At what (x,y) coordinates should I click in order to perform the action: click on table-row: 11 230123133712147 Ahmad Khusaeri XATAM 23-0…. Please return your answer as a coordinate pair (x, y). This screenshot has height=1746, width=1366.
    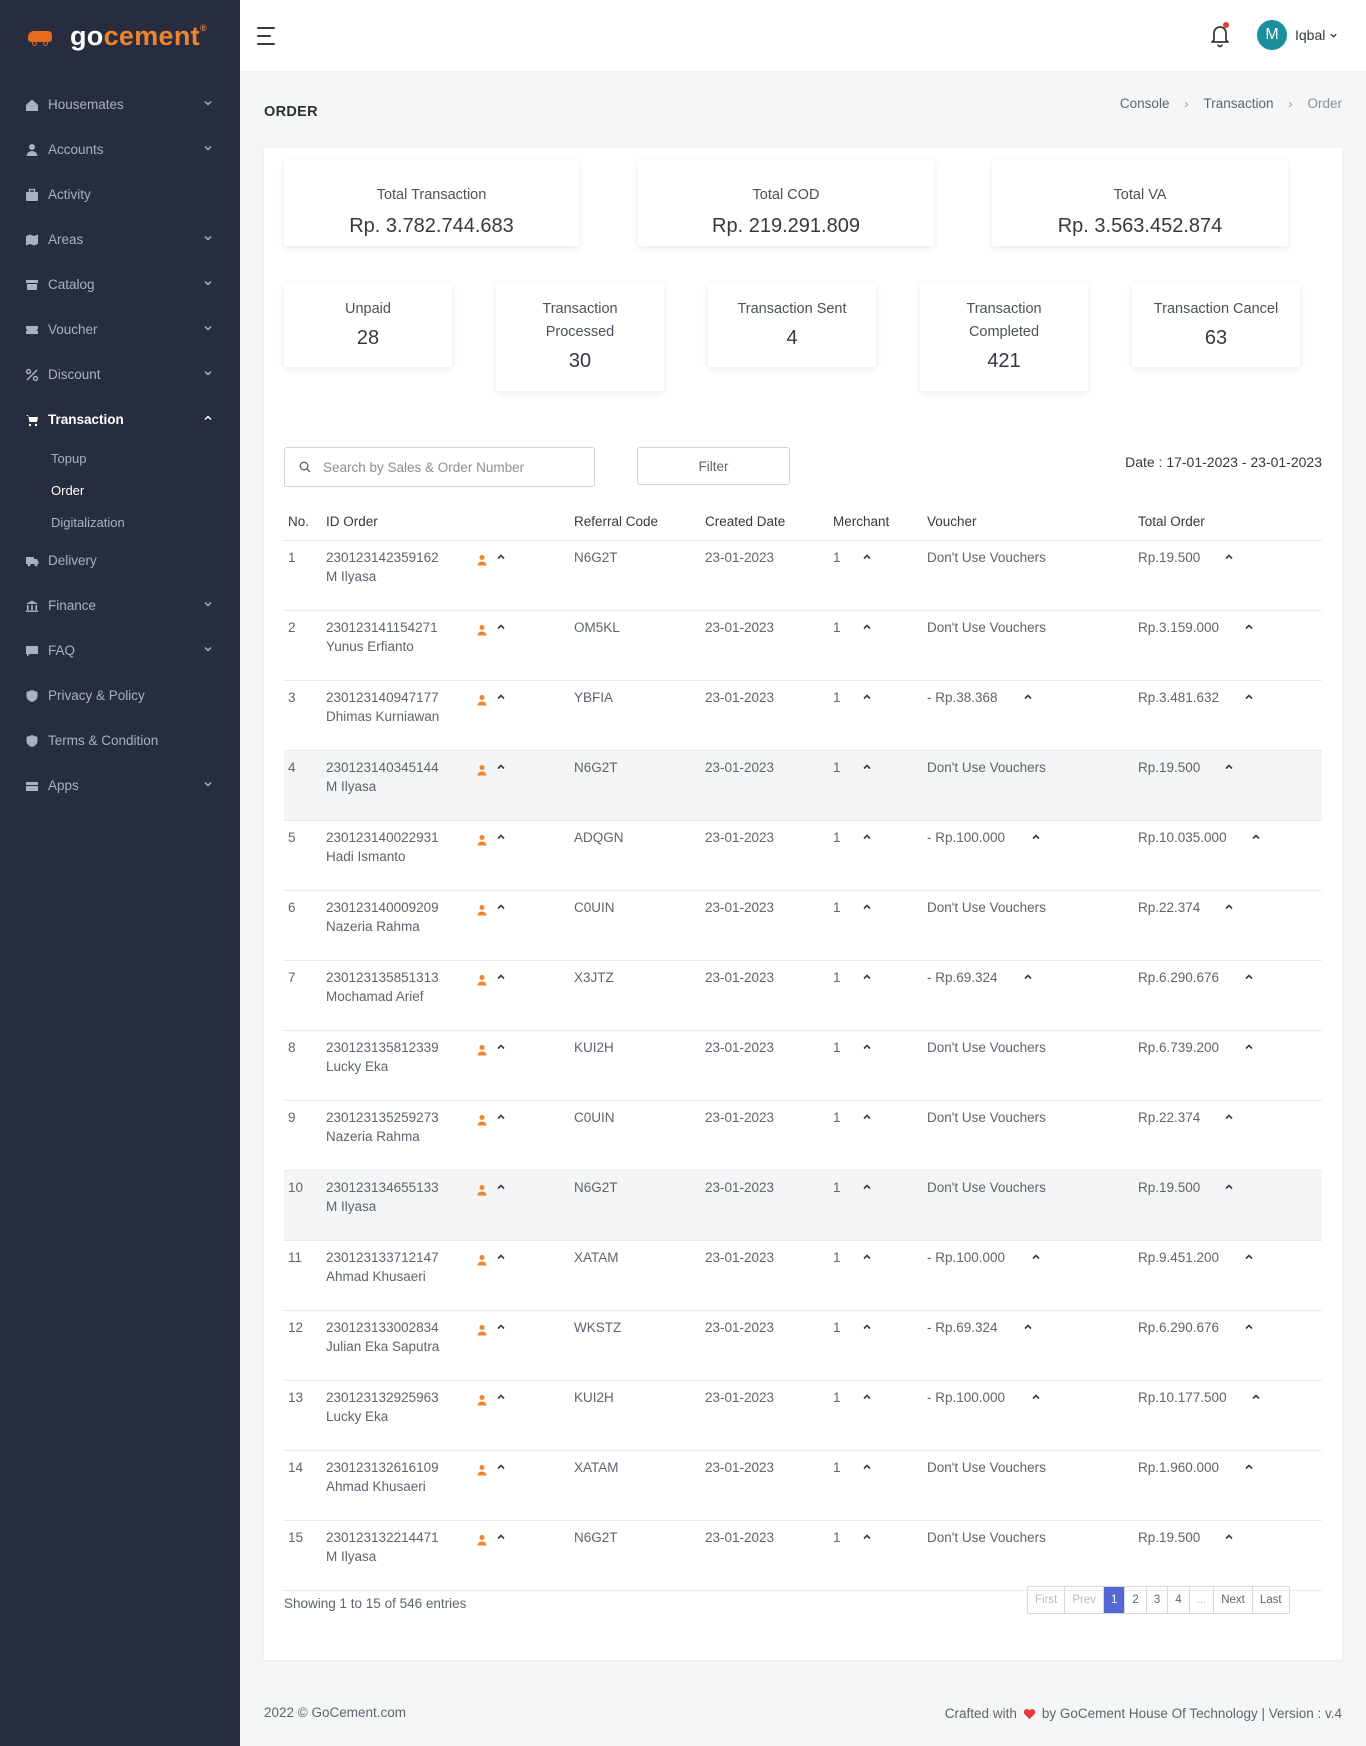
    Looking at the image, I should click on (803, 1276).